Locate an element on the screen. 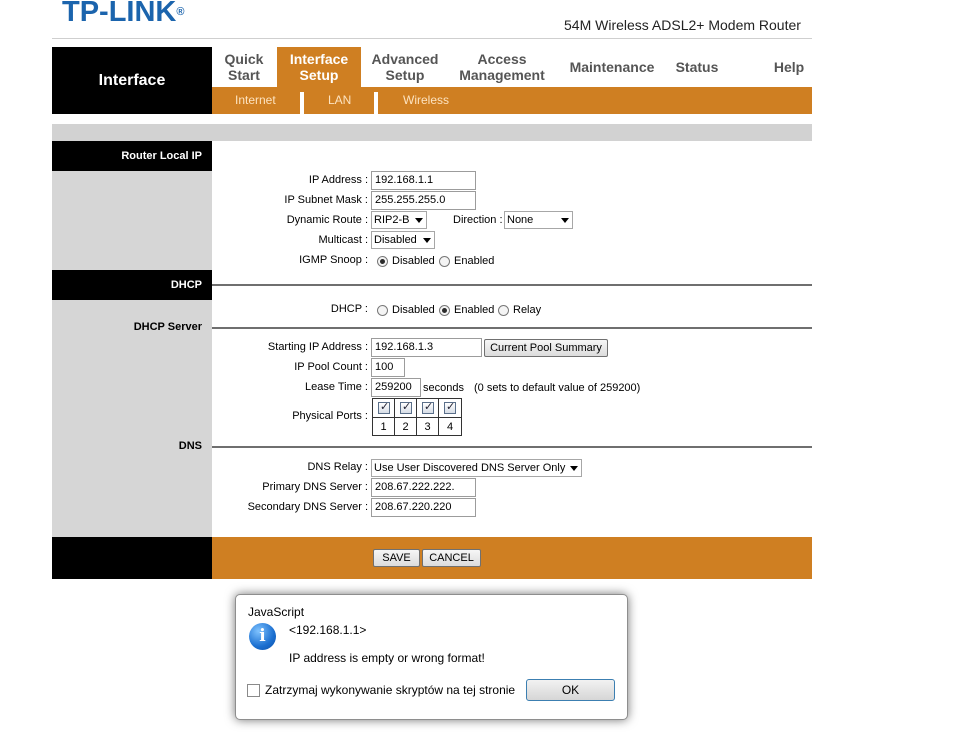 Image resolution: width=961 pixels, height=746 pixels. ok-button: OK is located at coordinates (570, 690).